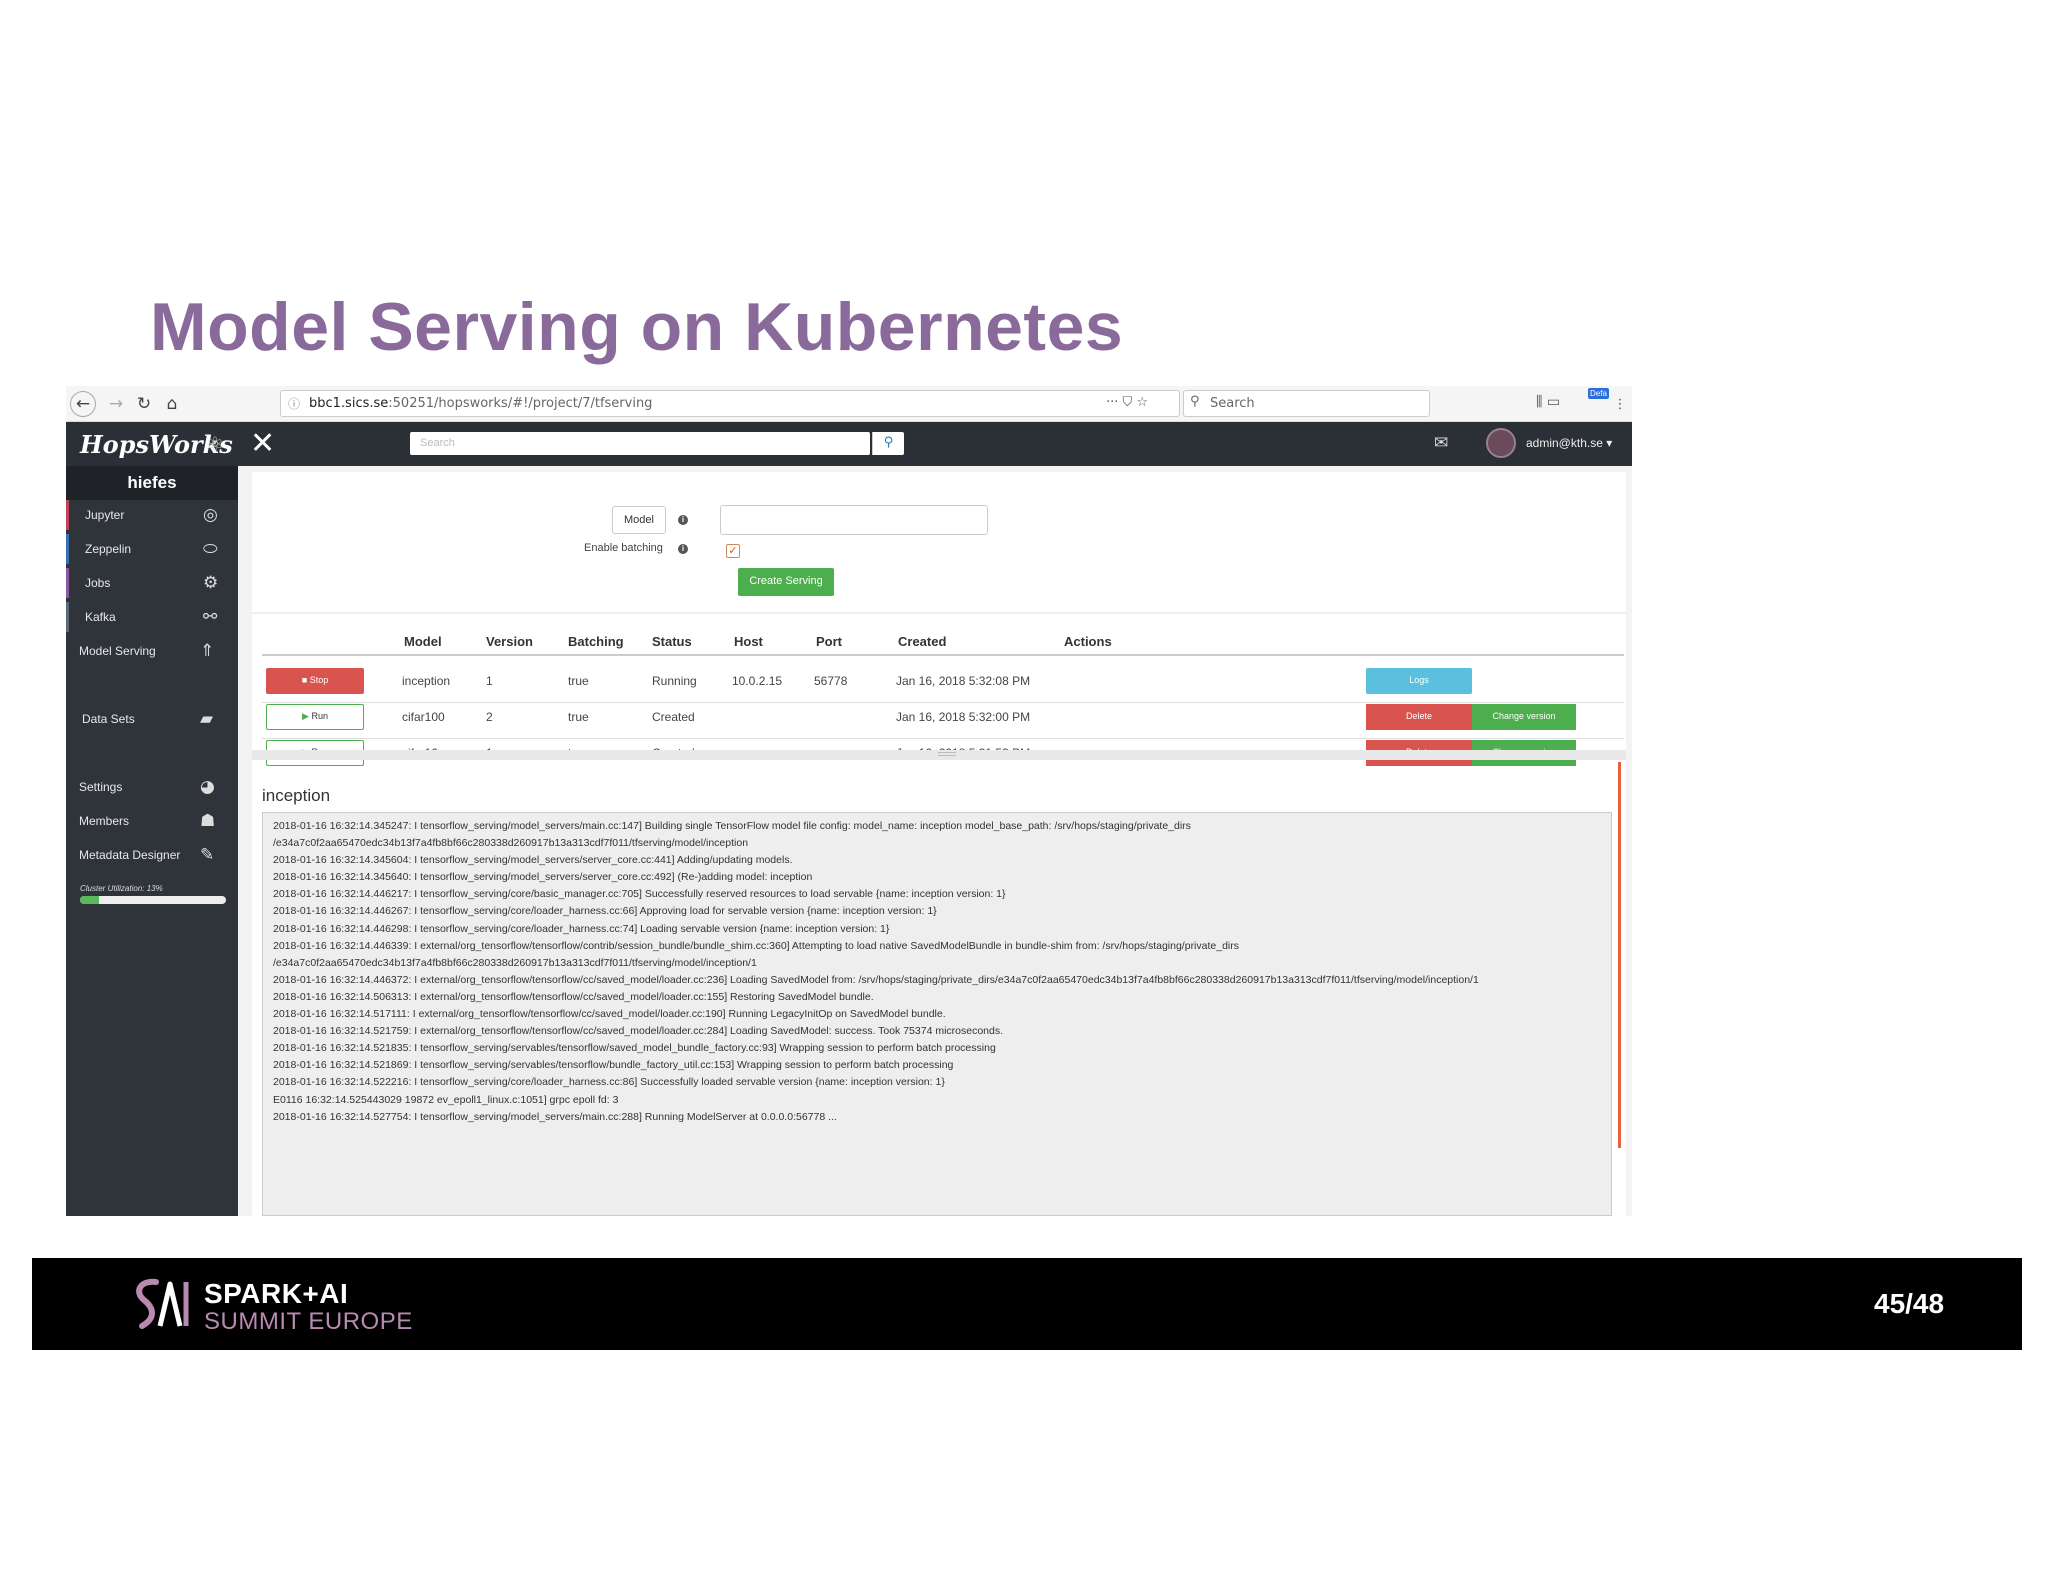  I want to click on sidebar-item-jupyter: Jupyter ◎, so click(152, 515).